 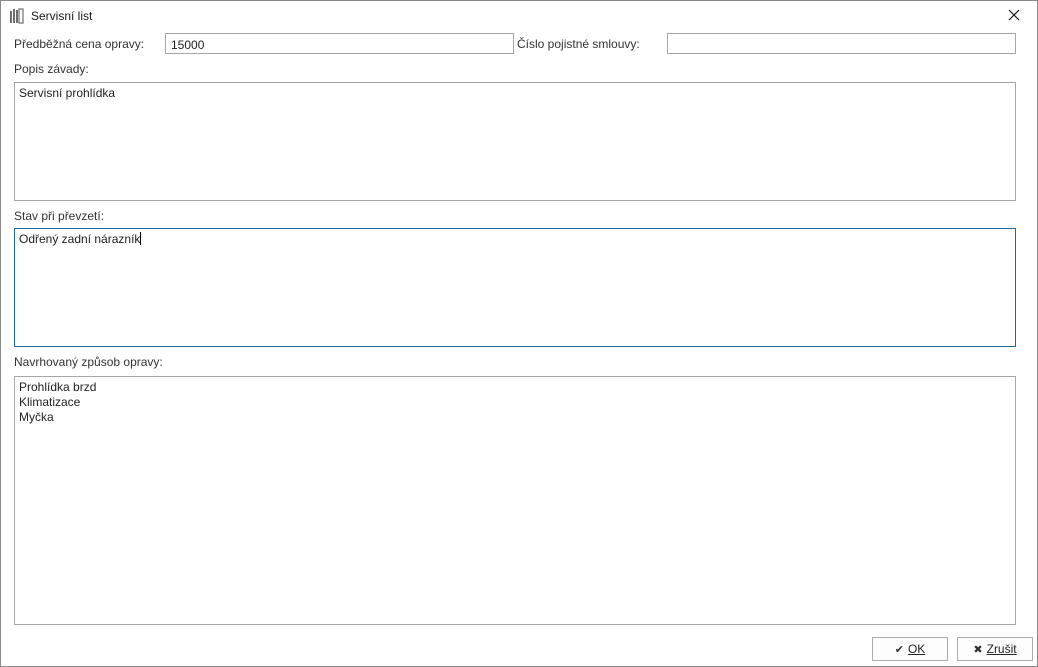 I want to click on window-title: Servisní list, so click(x=62, y=16).